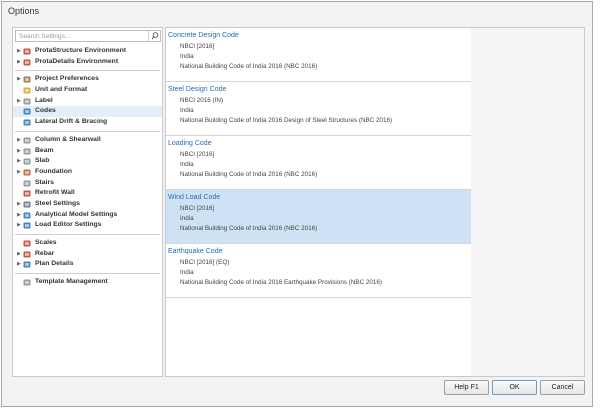 Image resolution: width=600 pixels, height=411 pixels. Describe the element at coordinates (87, 112) in the screenshot. I see `sidebar-item-codes: Codes` at that location.